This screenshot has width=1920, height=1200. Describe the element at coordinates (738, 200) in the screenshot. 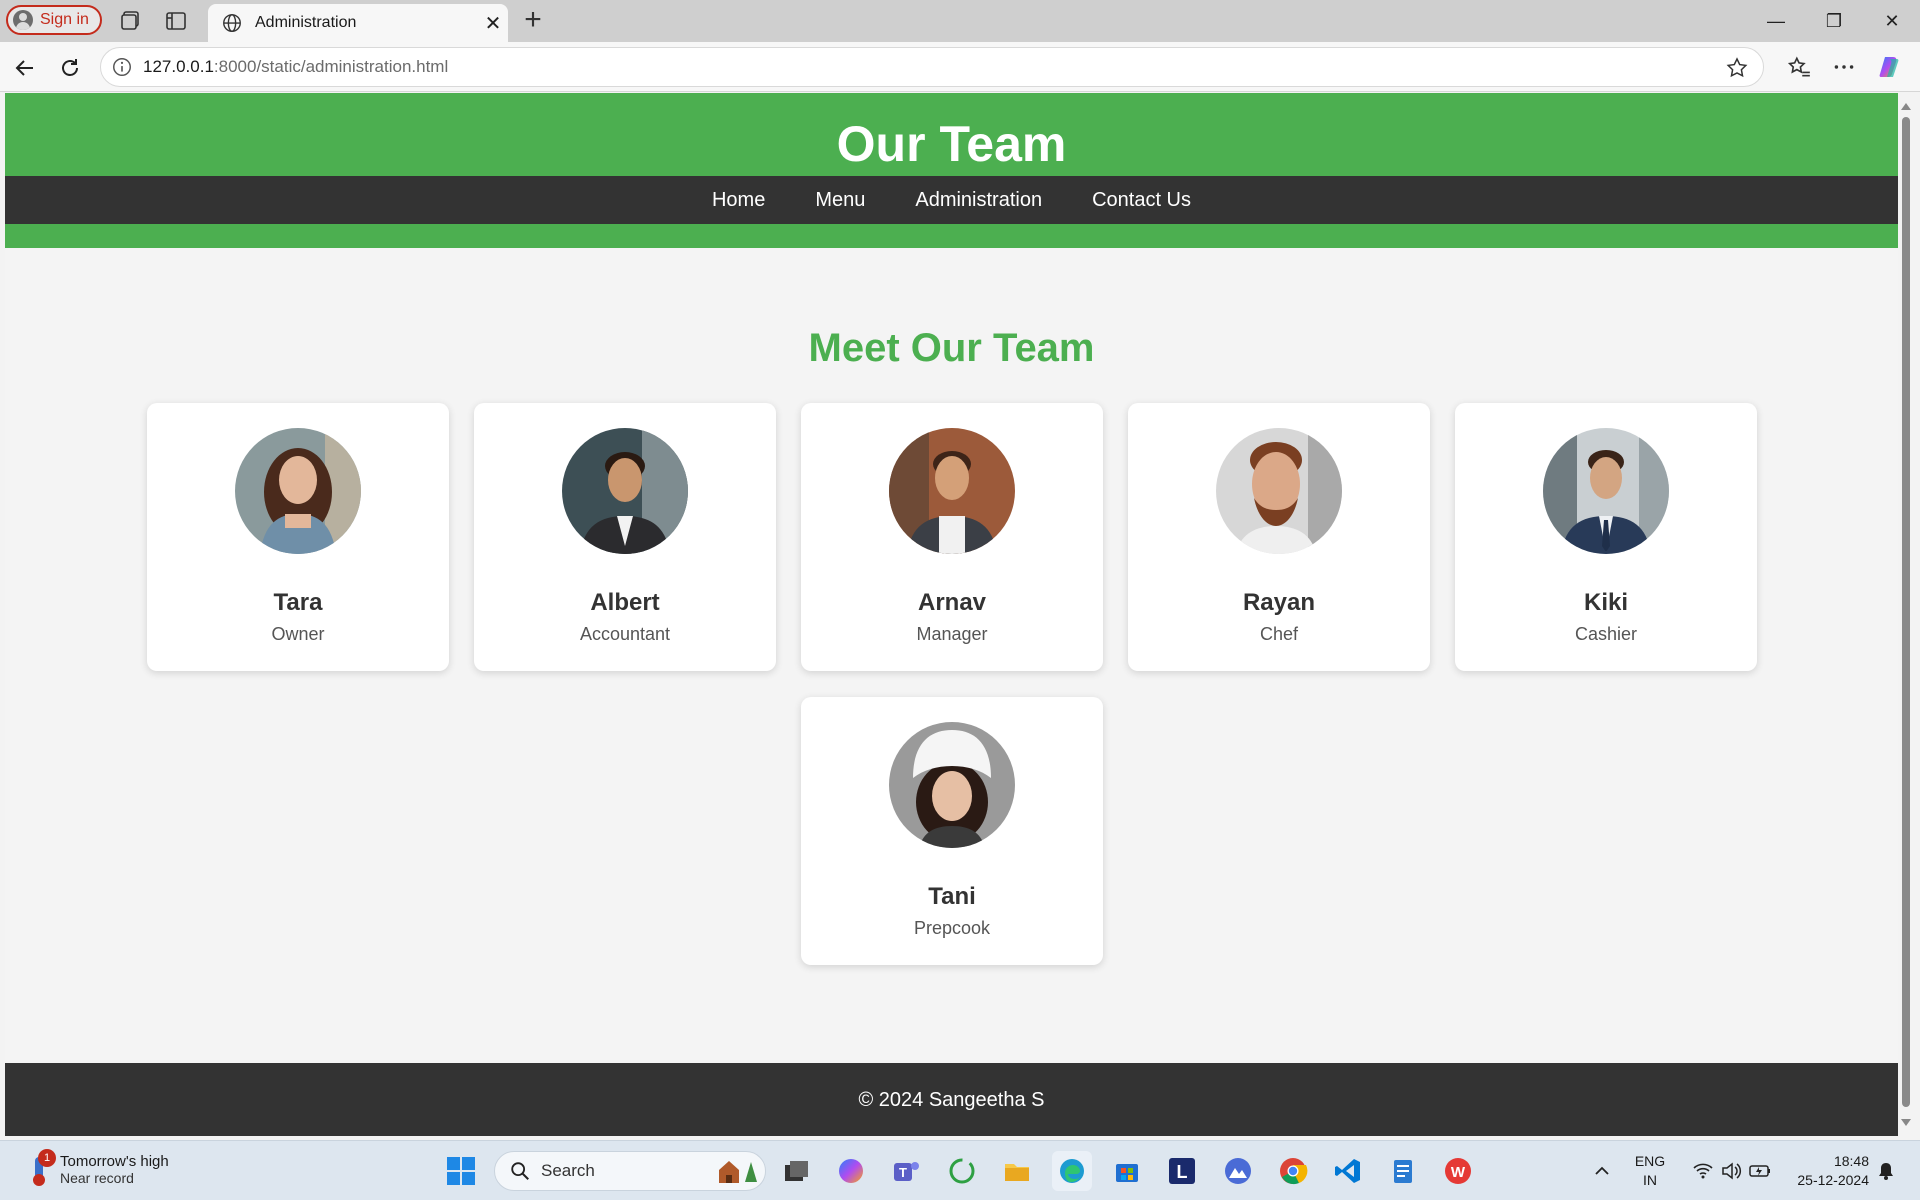

I see `nav-home: Home` at that location.